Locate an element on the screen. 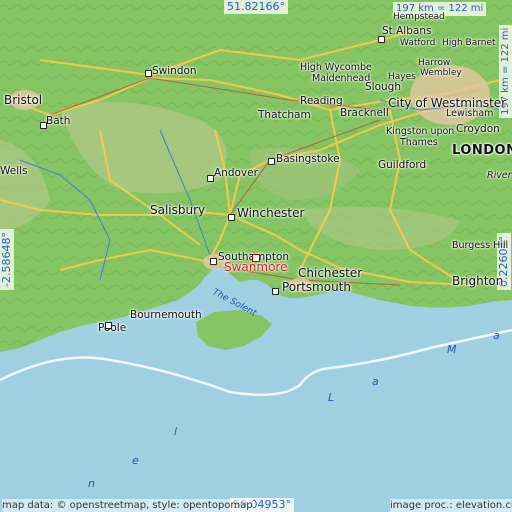 The width and height of the screenshot is (512, 512). sea-letter: M is located at coordinates (452, 349).